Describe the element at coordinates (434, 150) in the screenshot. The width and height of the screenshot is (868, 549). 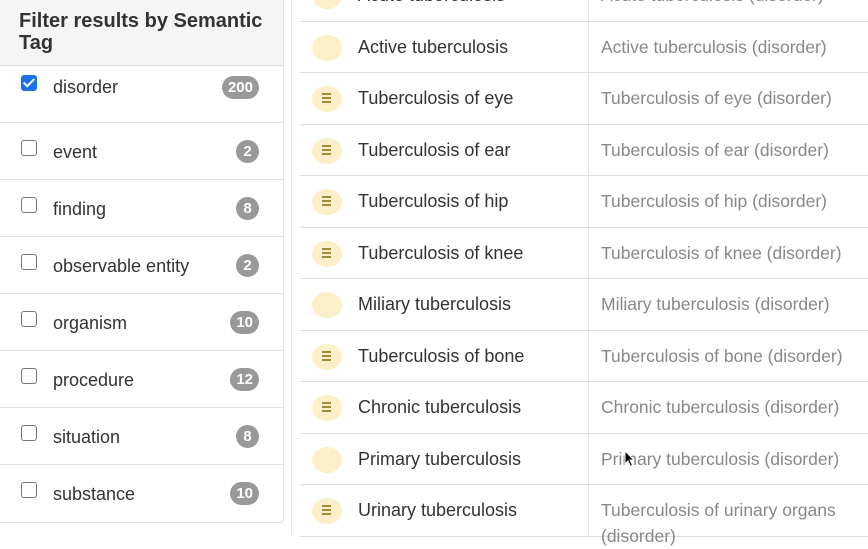
I see `result-term: Tuberculosis of ear` at that location.